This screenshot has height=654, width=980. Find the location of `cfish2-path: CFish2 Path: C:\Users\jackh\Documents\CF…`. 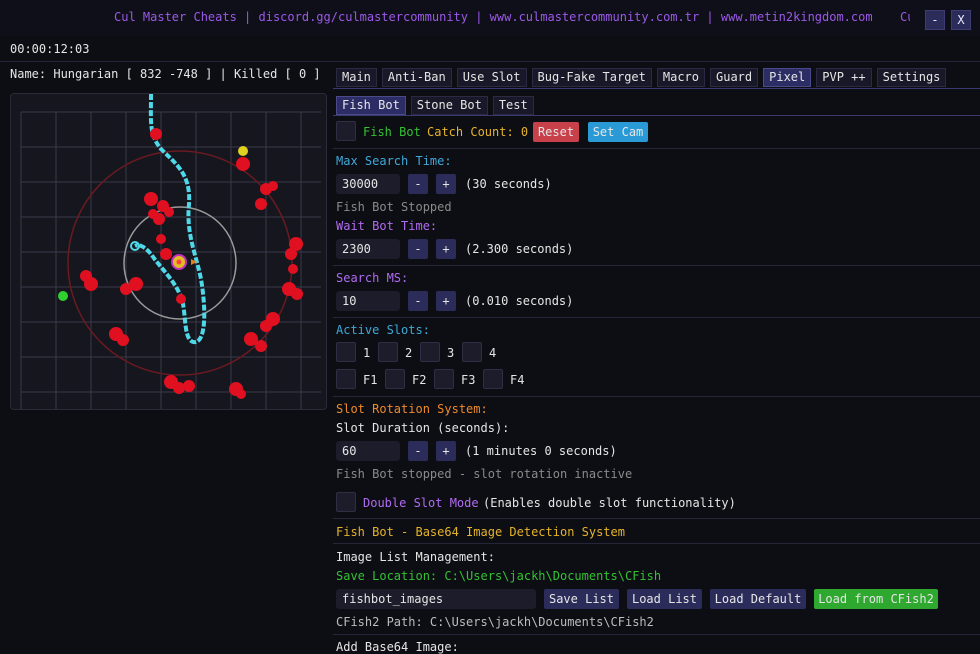

cfish2-path: CFish2 Path: C:\Users\jackh\Documents\CF… is located at coordinates (495, 622).